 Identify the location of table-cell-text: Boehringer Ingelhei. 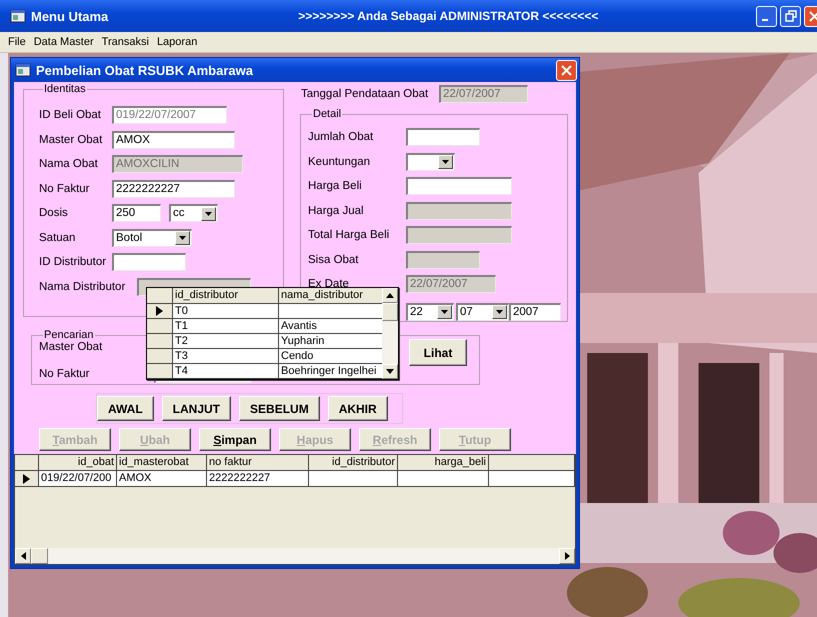
(329, 371).